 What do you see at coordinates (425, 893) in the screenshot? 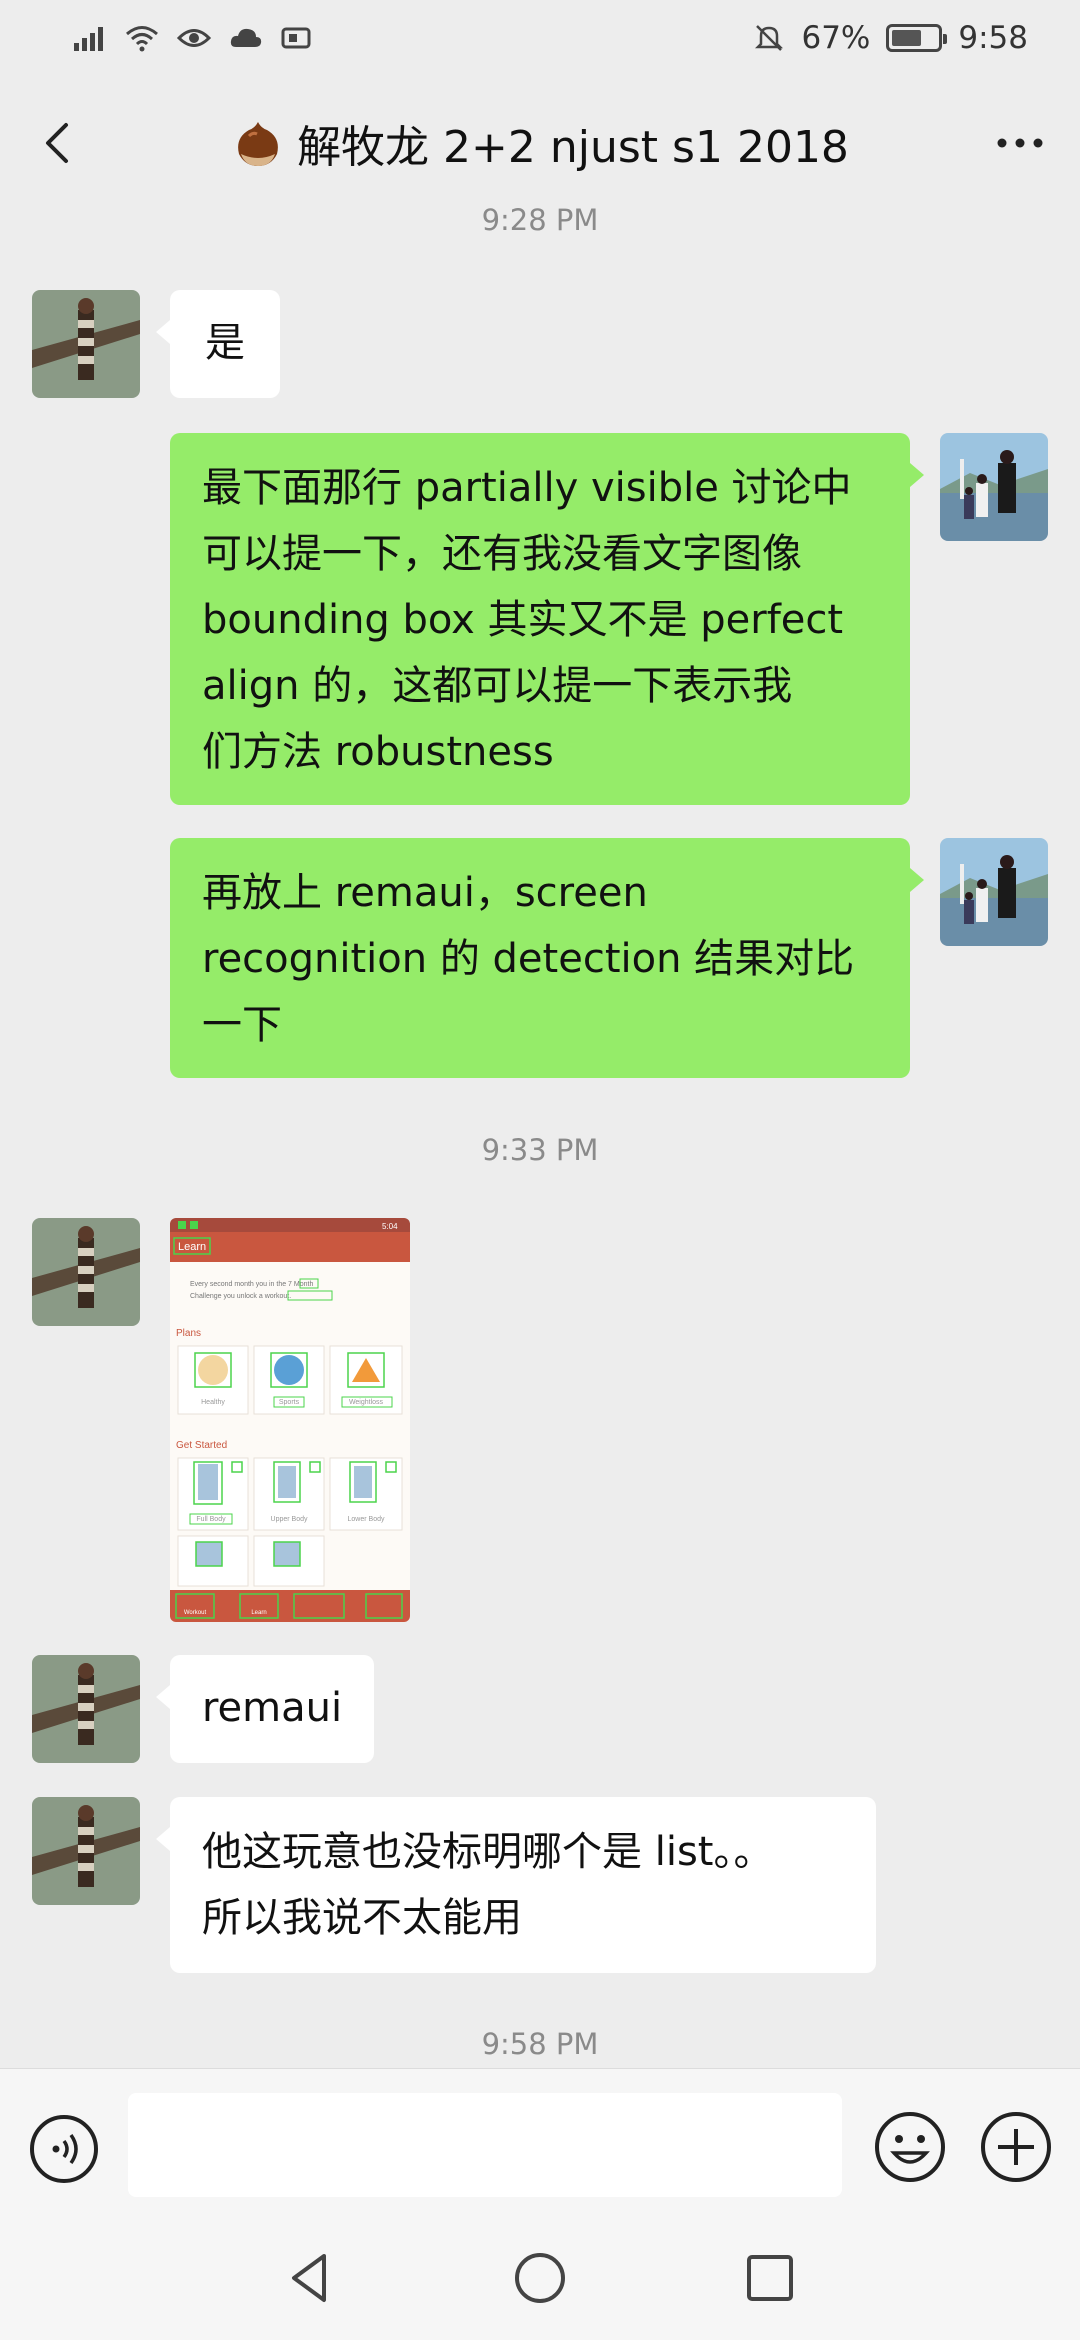
I see `message-line: 再放上 remaui，screen` at bounding box center [425, 893].